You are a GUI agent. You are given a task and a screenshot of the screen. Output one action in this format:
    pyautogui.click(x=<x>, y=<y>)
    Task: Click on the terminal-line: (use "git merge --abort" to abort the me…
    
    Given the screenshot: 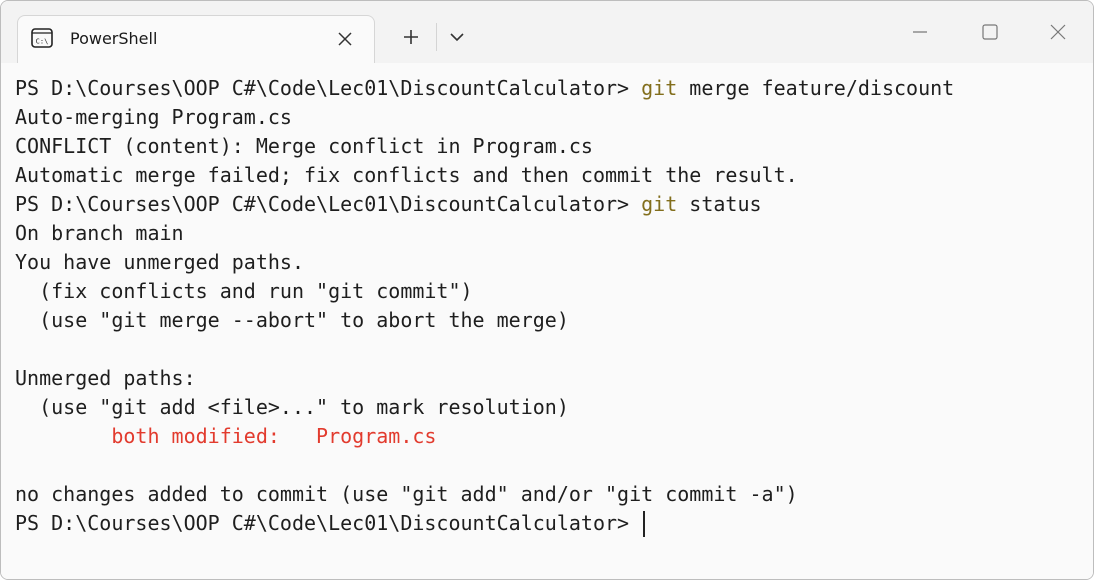 What is the action you would take?
    pyautogui.click(x=484, y=320)
    